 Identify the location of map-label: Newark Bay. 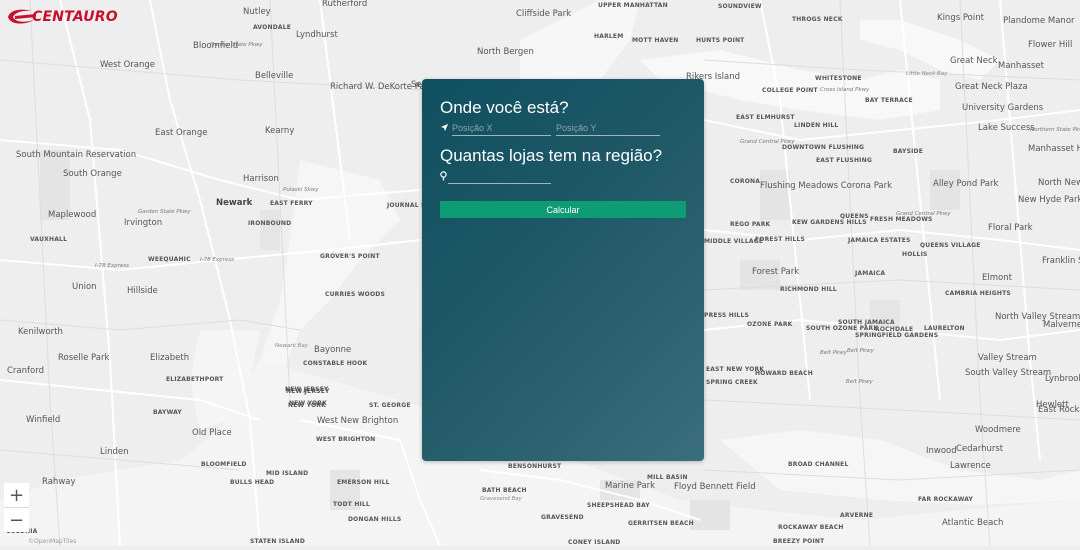
(291, 346).